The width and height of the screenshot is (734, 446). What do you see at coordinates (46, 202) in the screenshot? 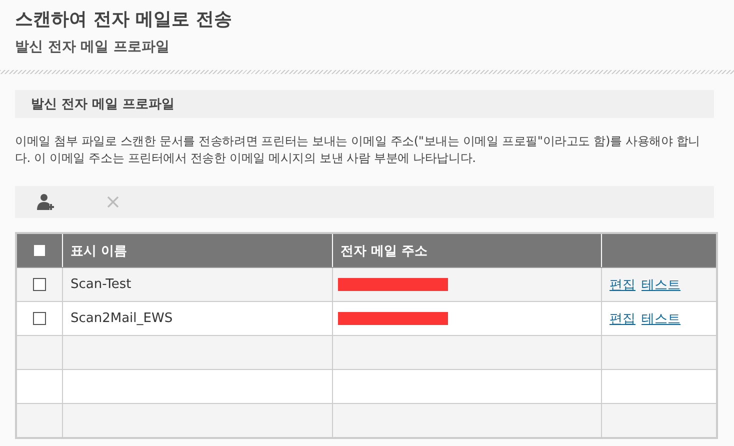
I see `add-user-icon` at bounding box center [46, 202].